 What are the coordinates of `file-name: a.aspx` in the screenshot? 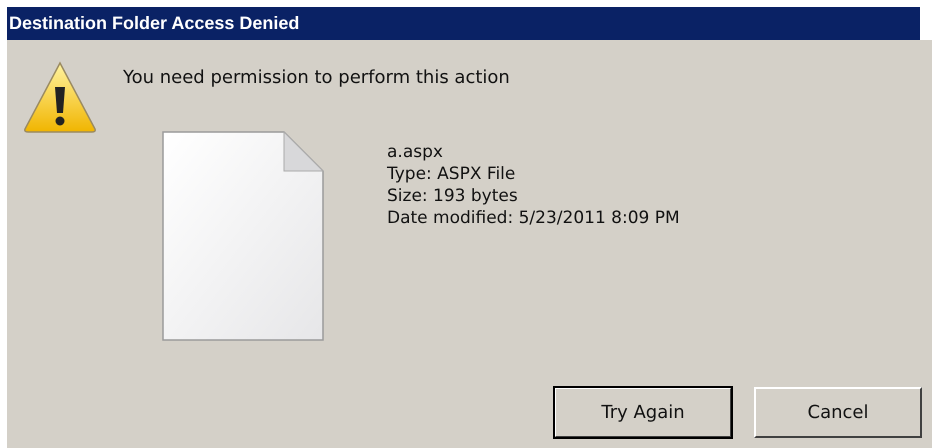 It's located at (415, 152).